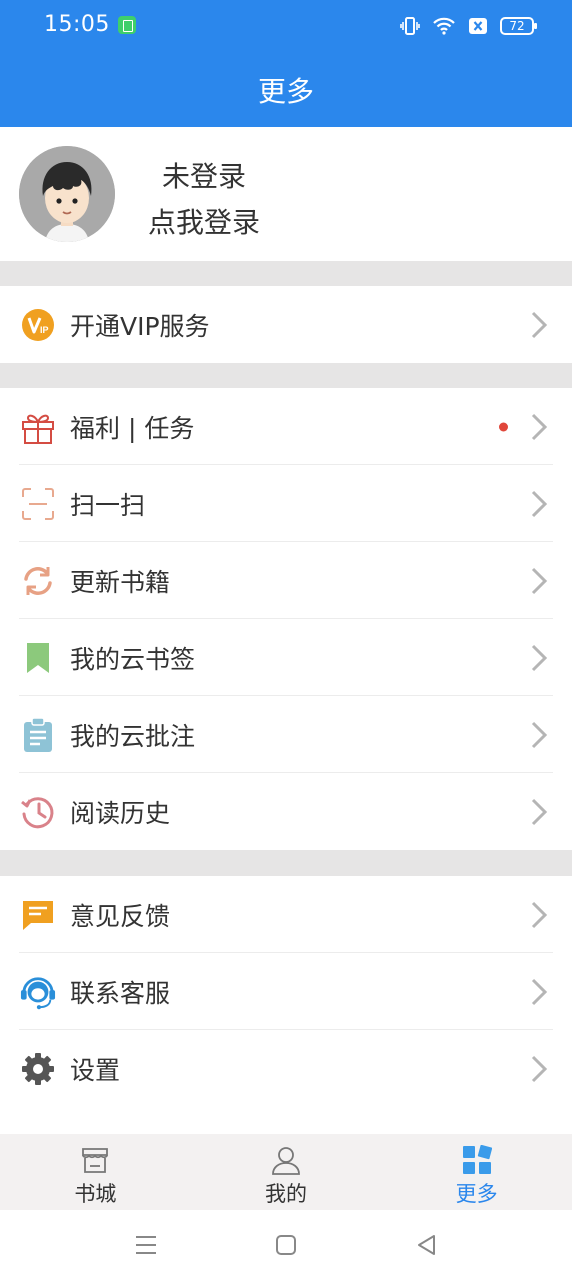 This screenshot has width=572, height=1280. I want to click on menu-item-reading-history: 阅读历史, so click(286, 811).